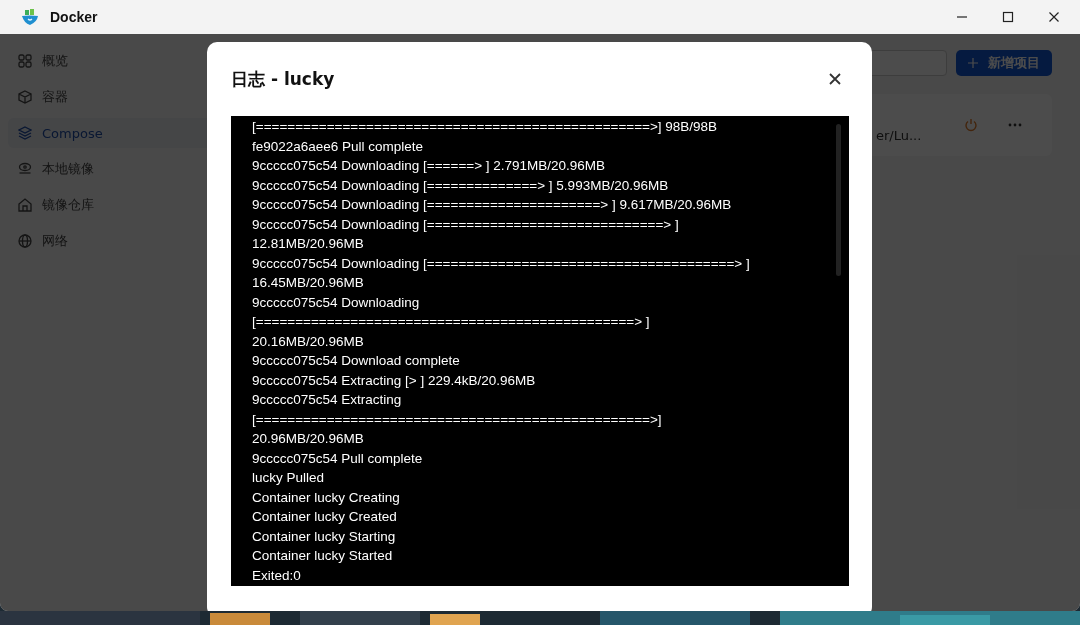  I want to click on log-line: [================================================> ], so click(451, 322).